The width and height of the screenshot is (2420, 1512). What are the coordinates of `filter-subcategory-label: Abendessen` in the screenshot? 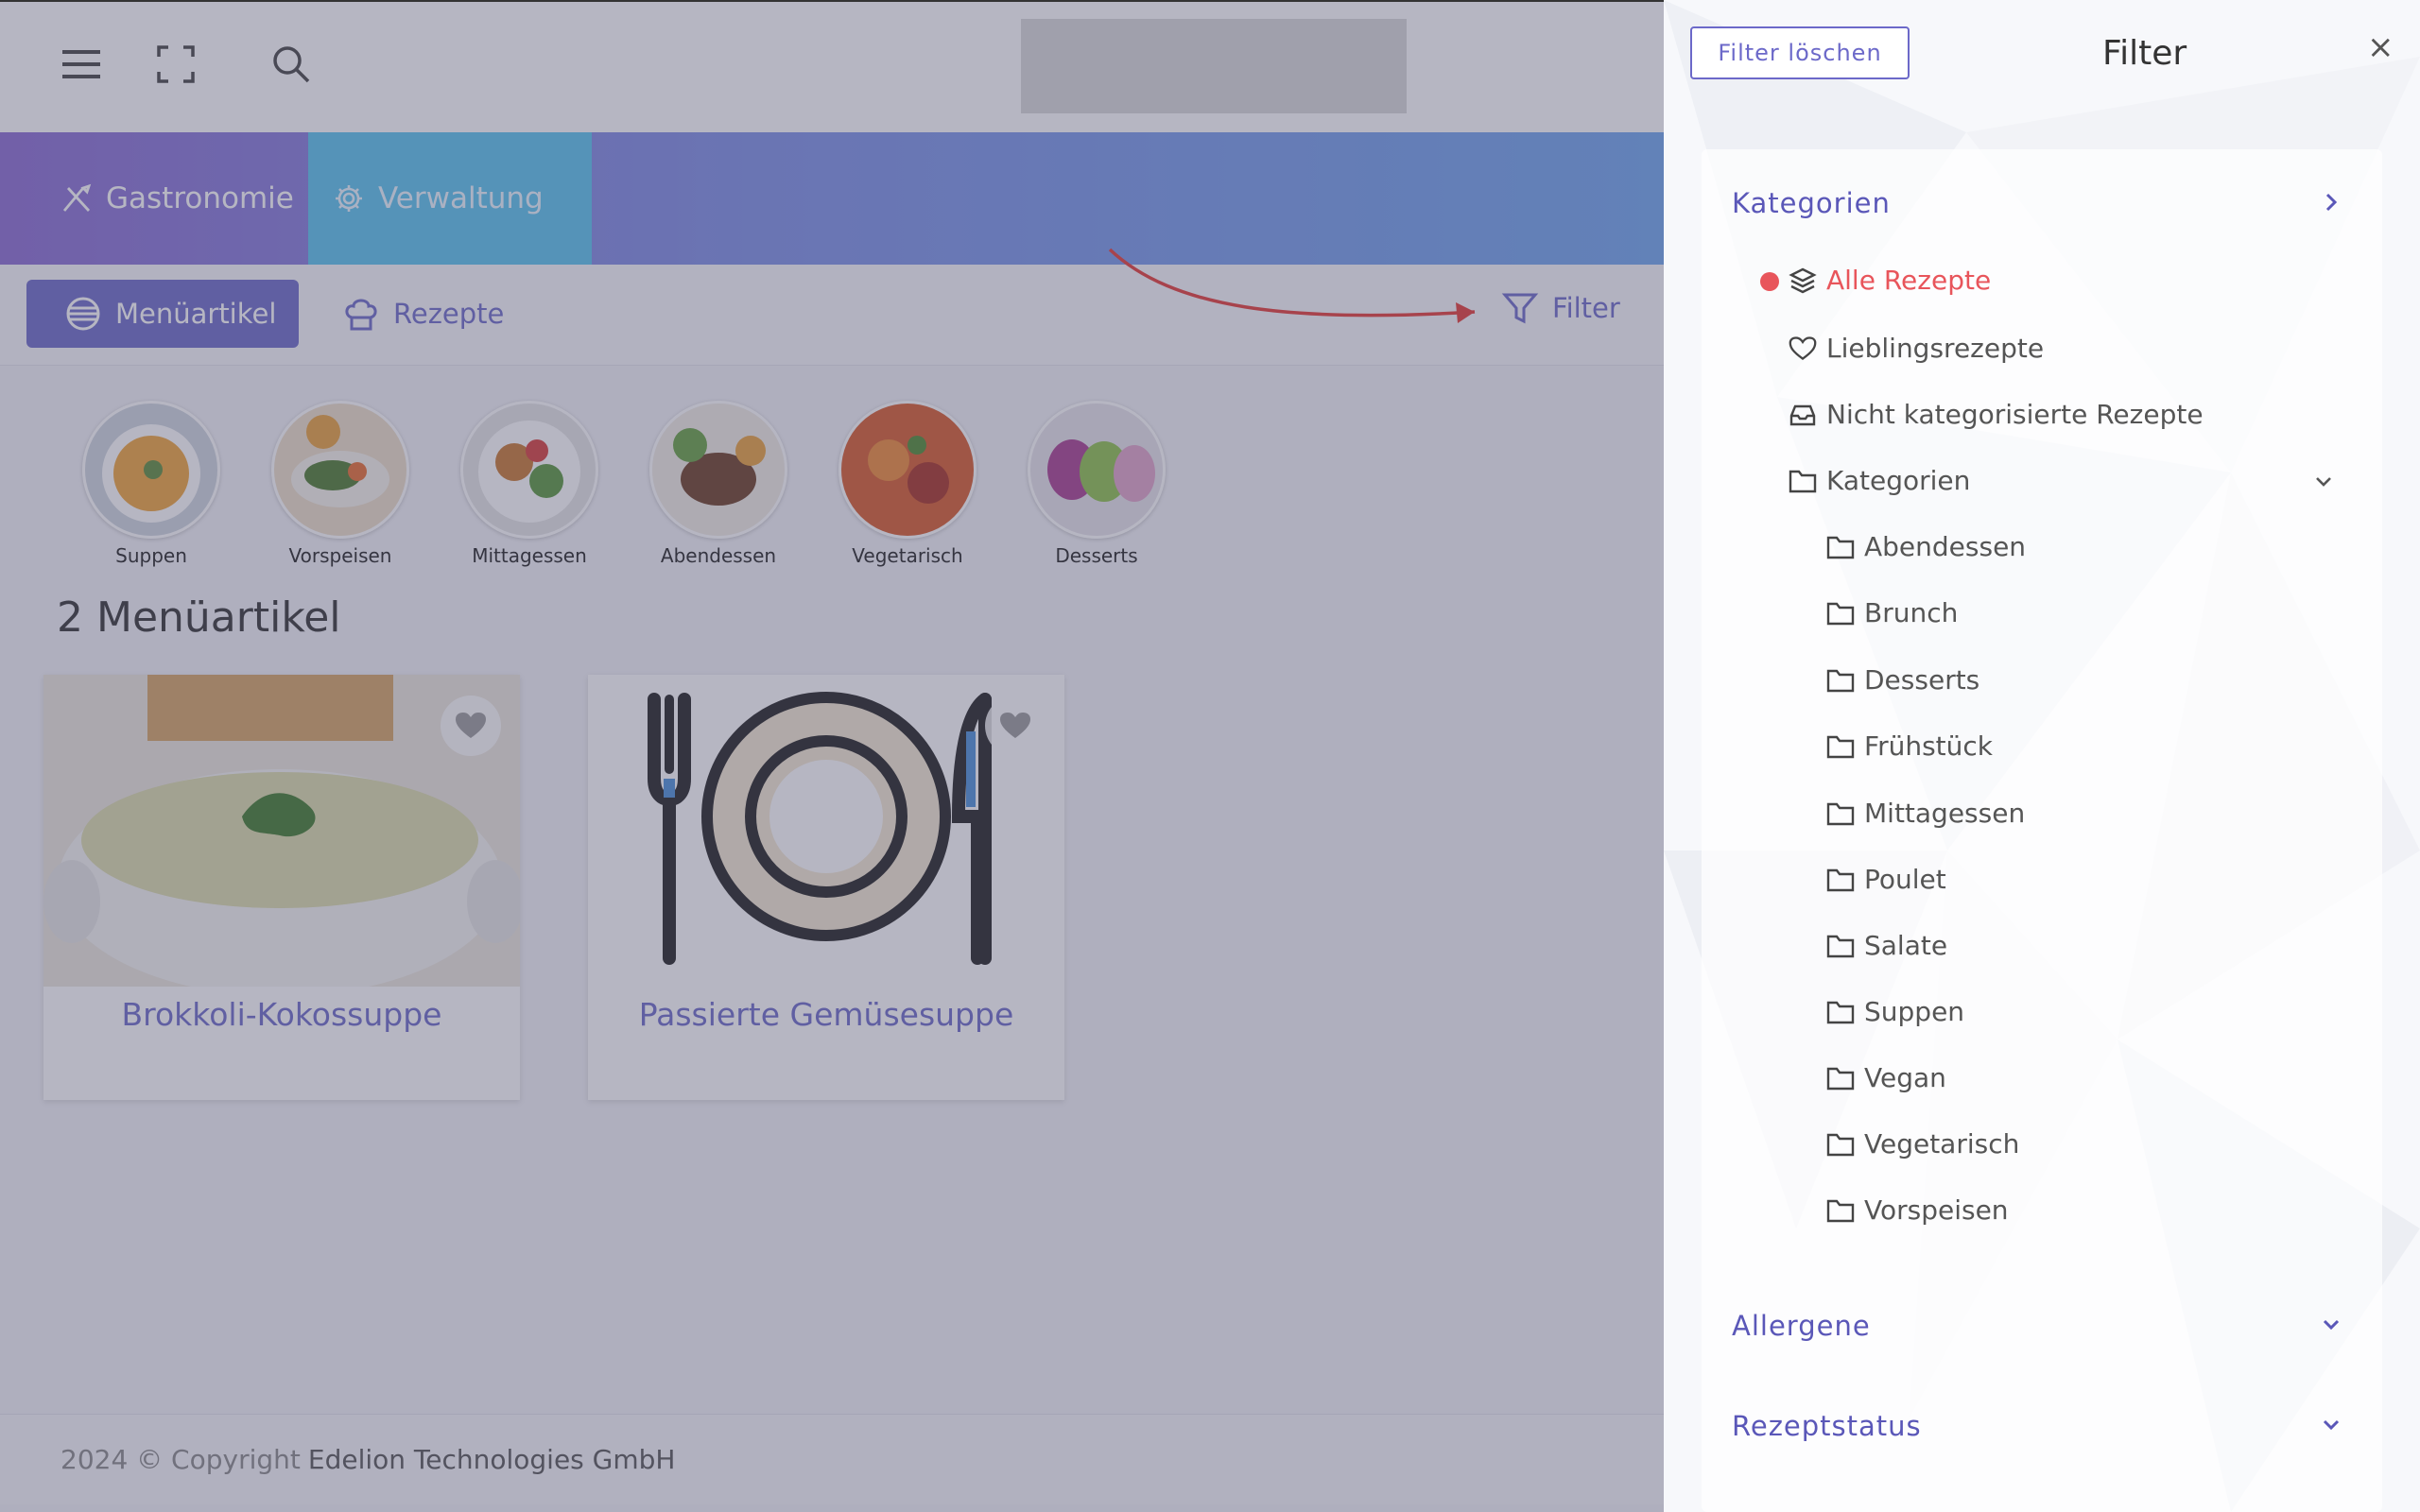 It's located at (1945, 546).